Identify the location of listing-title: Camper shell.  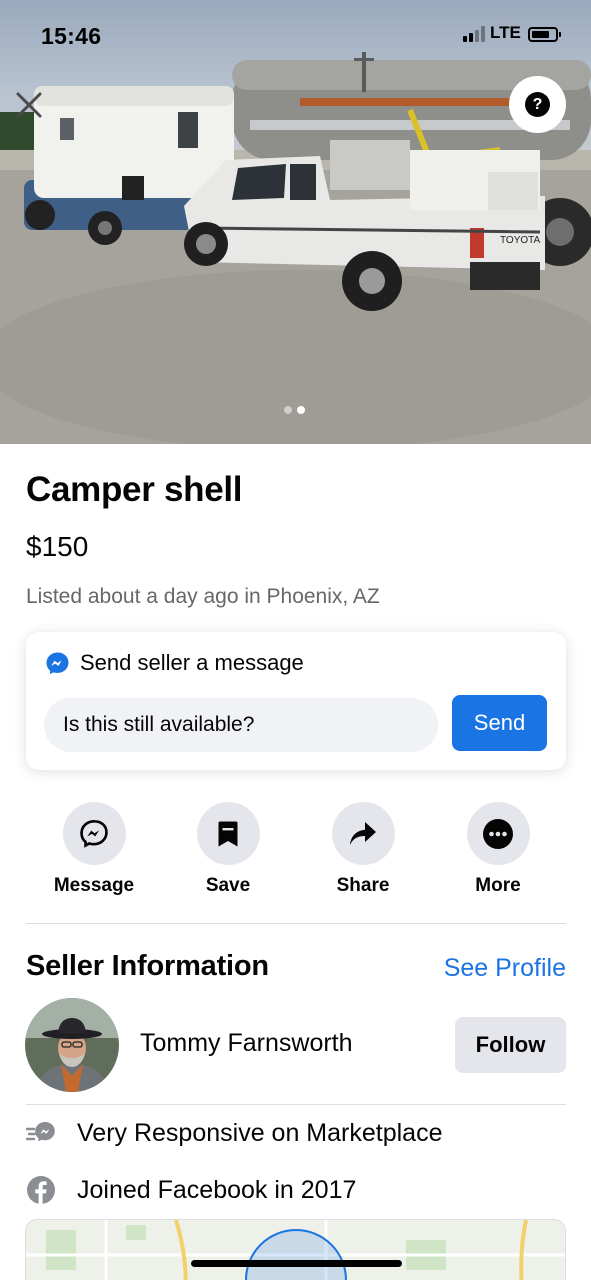
(134, 489).